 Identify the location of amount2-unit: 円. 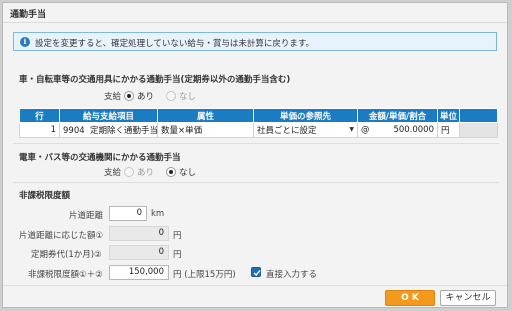
(177, 255).